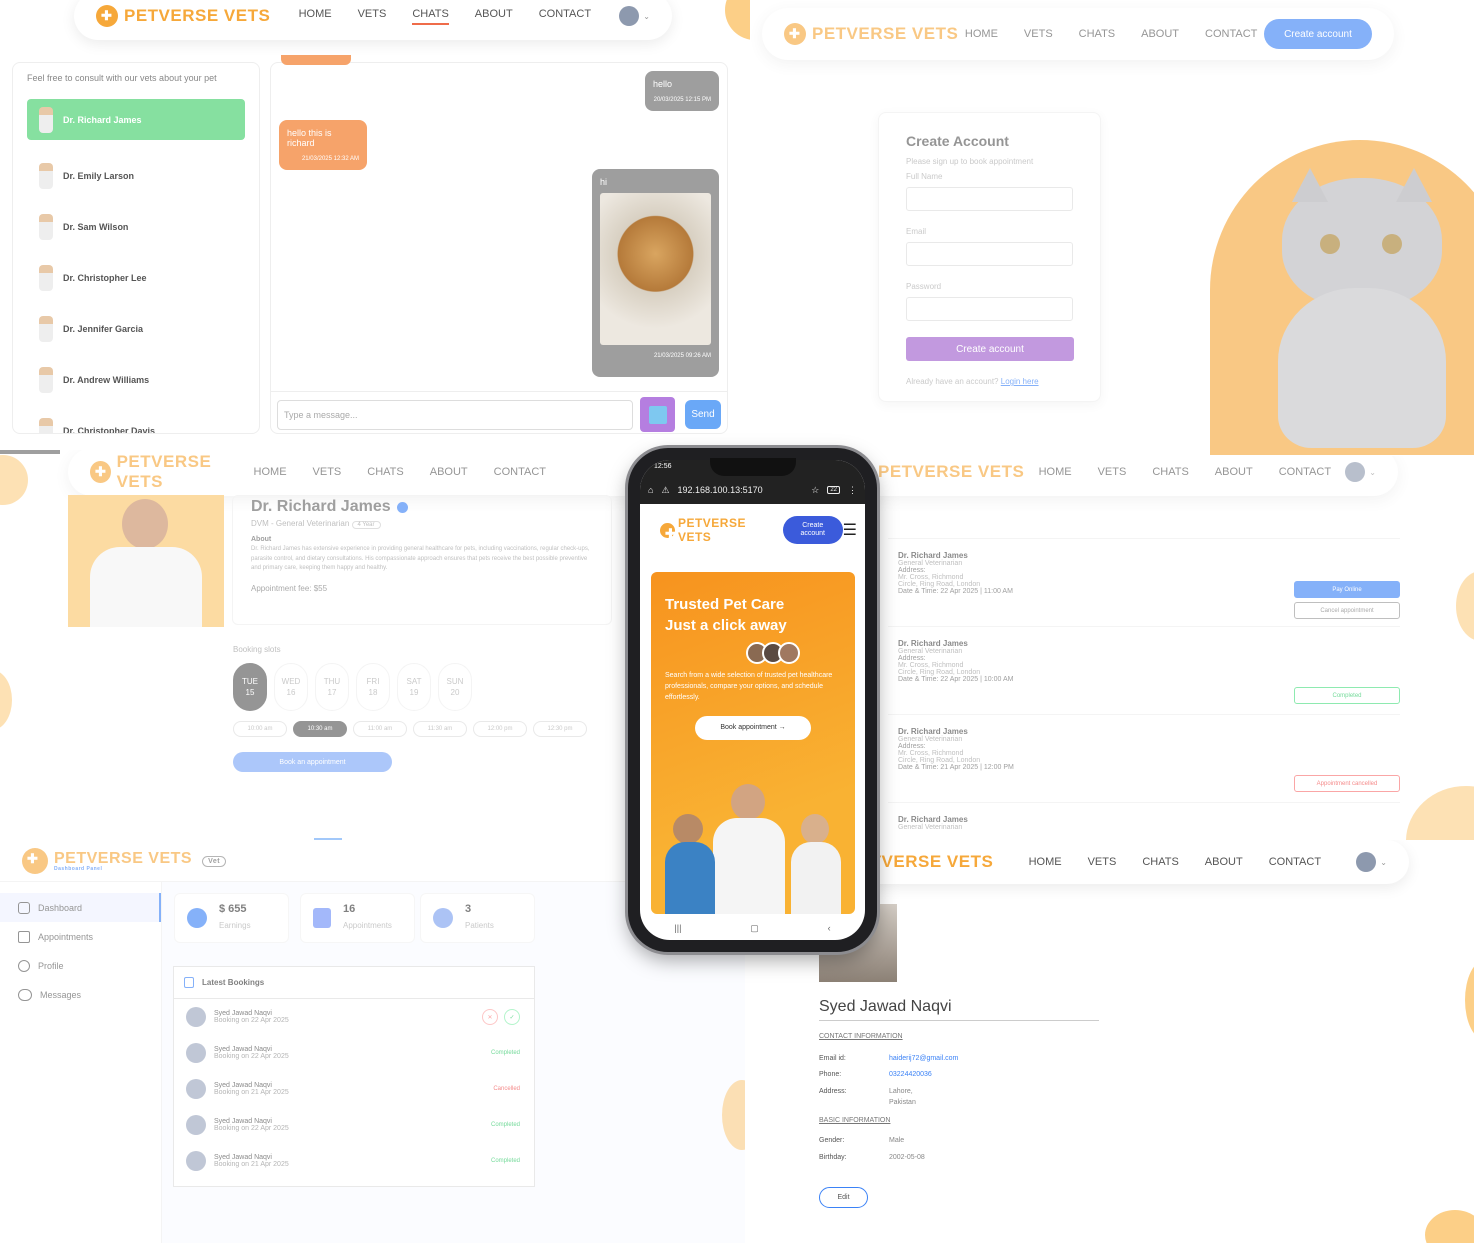  Describe the element at coordinates (80, 907) in the screenshot. I see `sidebar-item-dashboard: Dashboard` at that location.